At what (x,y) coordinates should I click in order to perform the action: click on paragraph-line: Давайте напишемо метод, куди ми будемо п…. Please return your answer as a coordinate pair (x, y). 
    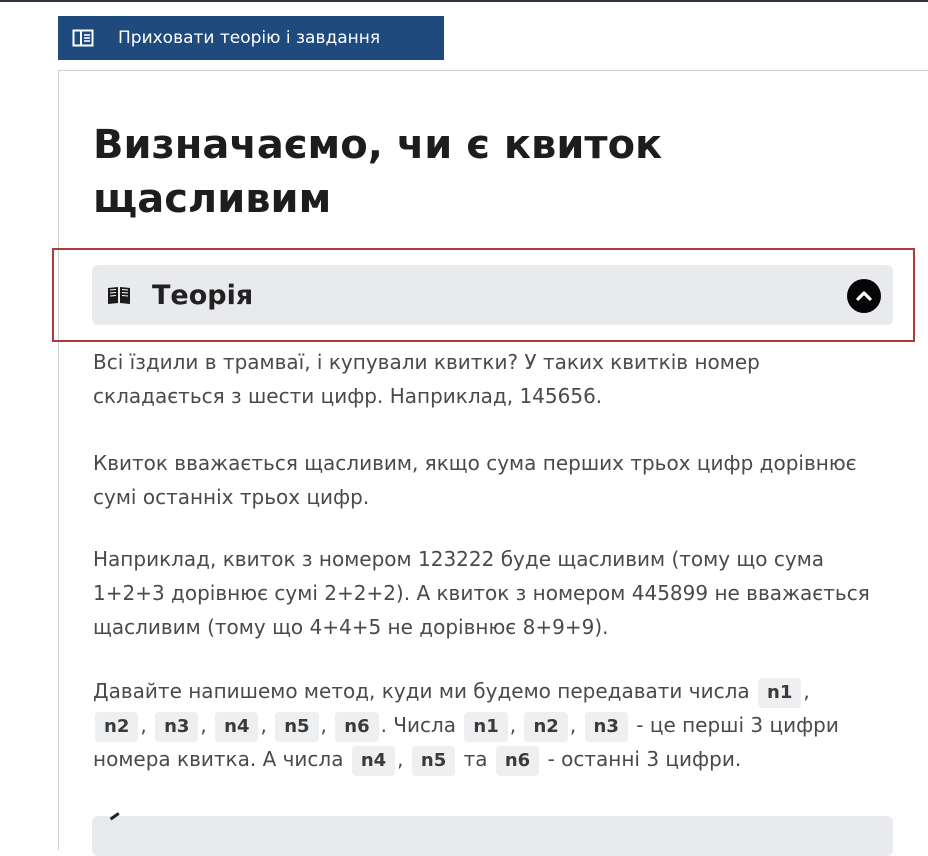
    Looking at the image, I should click on (493, 691).